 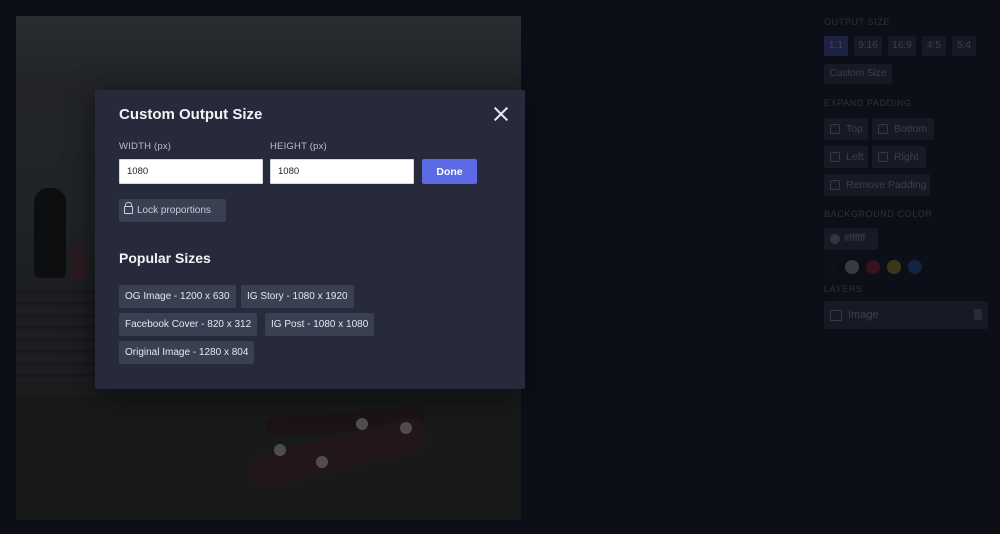 I want to click on size-facebook-cover-button: Facebook Cover - 820 x 312, so click(x=188, y=324).